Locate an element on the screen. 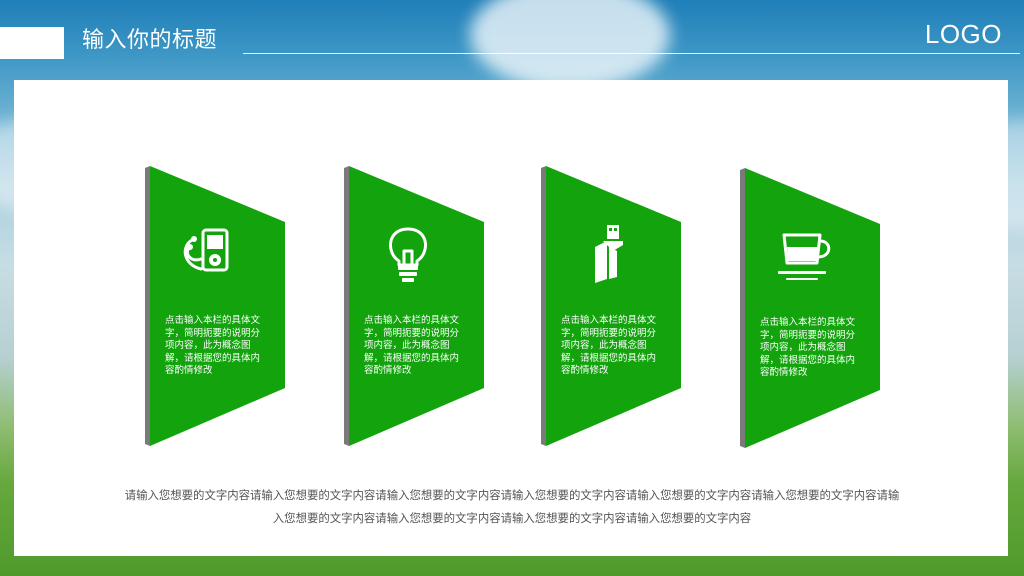 This screenshot has height=576, width=1024. header-accent-bar is located at coordinates (32, 43).